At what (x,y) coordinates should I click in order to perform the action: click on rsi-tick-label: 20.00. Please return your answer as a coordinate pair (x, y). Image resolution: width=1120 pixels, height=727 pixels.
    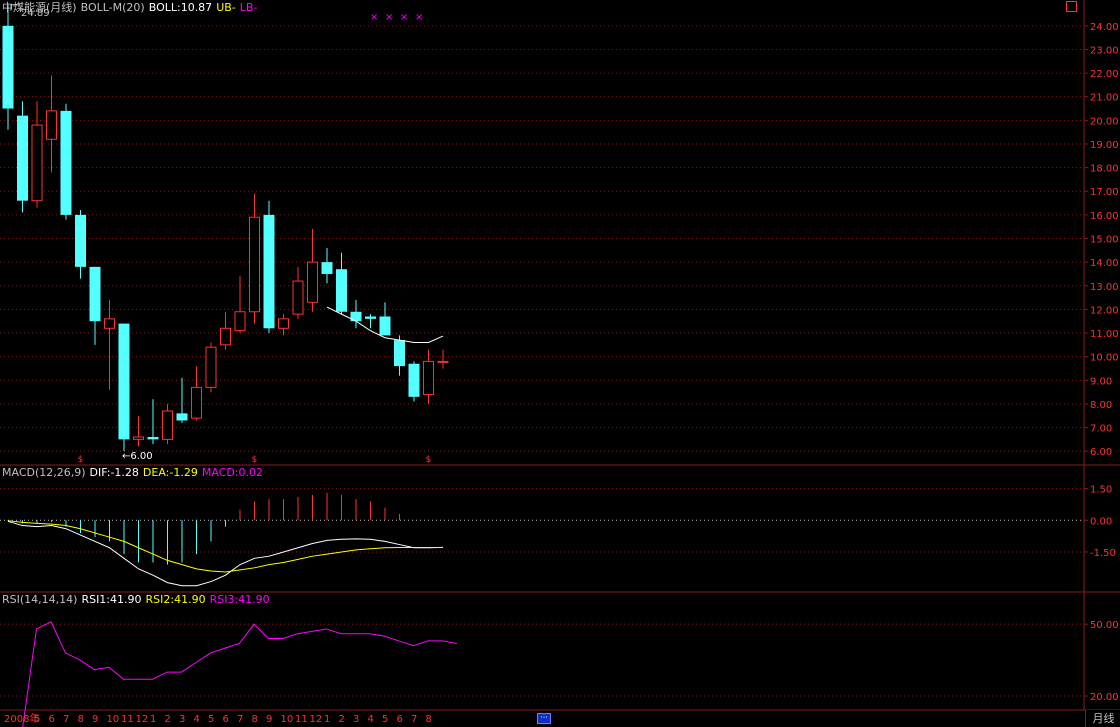
    Looking at the image, I should click on (1104, 697).